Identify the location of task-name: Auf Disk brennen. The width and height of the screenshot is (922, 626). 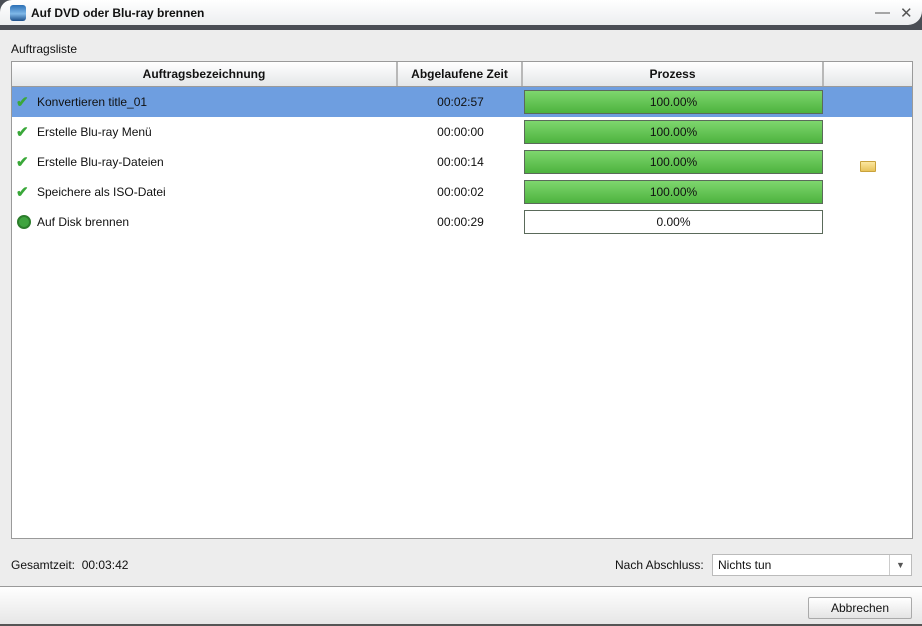
(83, 222).